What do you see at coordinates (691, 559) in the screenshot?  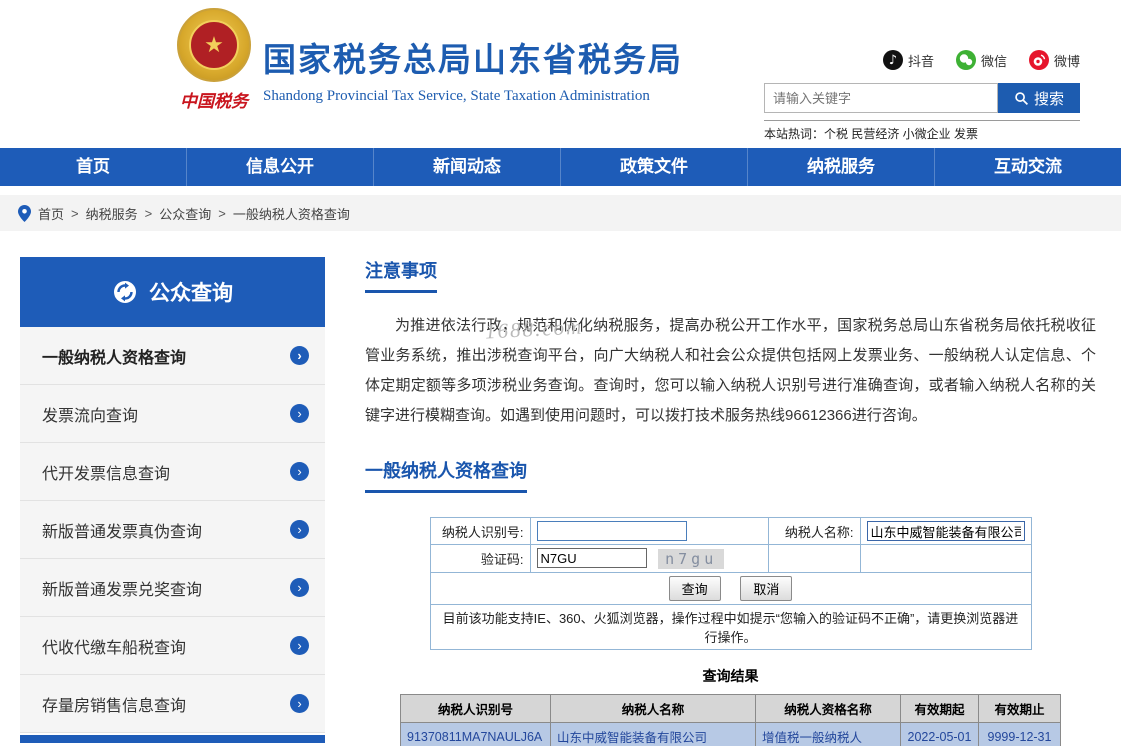 I see `captcha-image: n7gu` at bounding box center [691, 559].